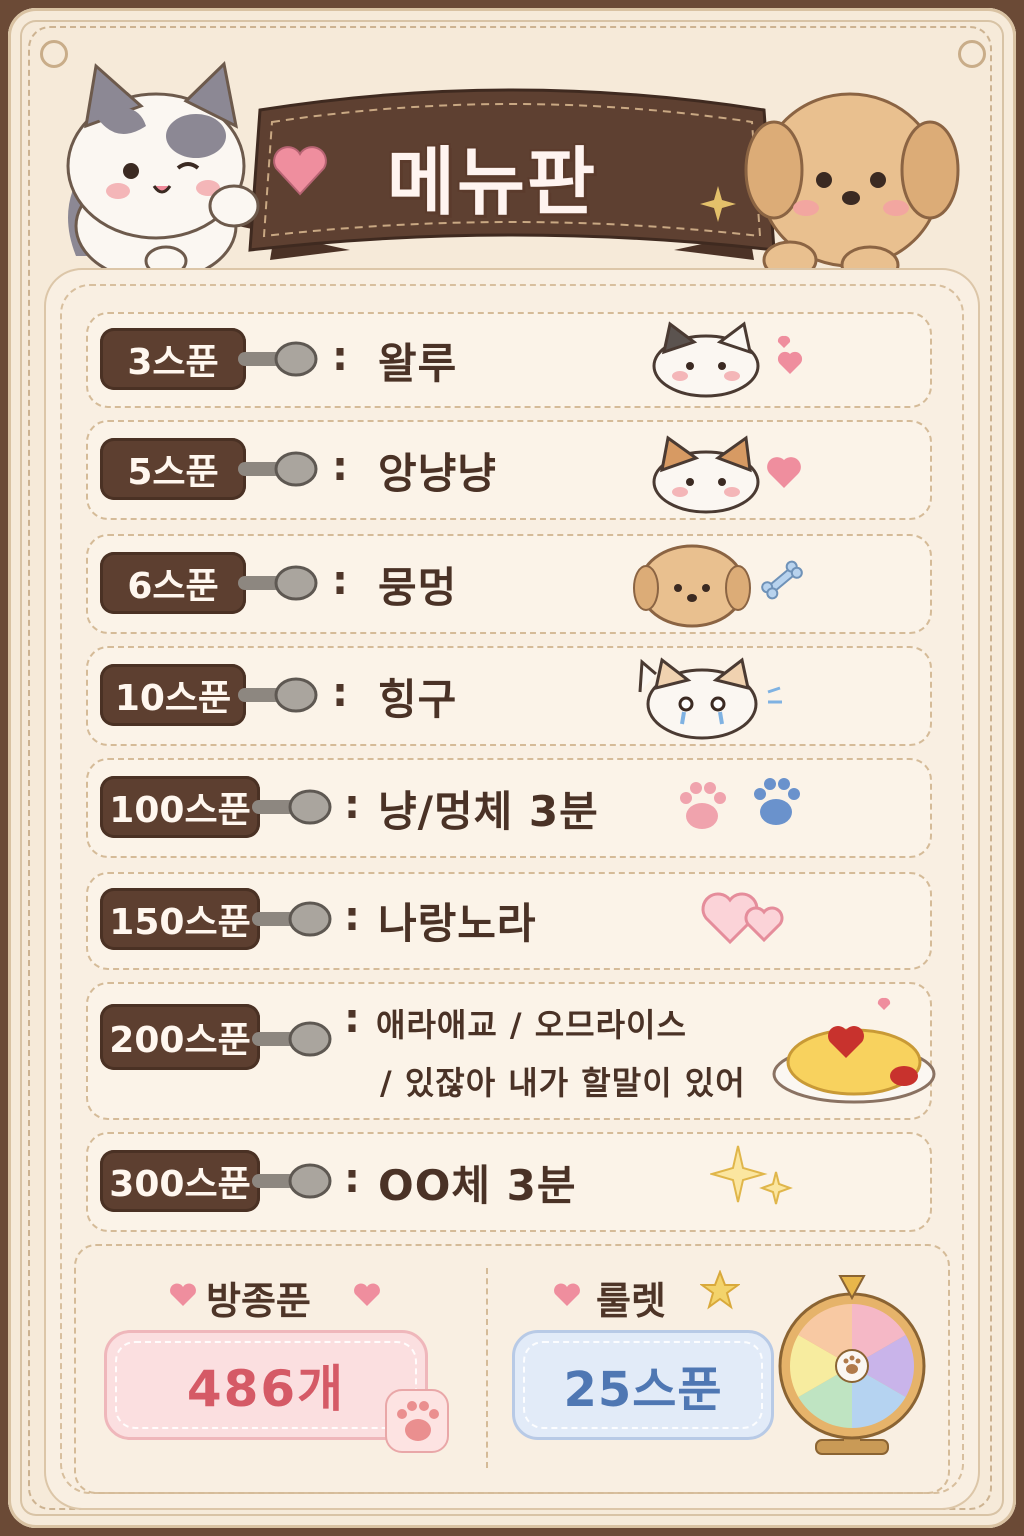 The height and width of the screenshot is (1536, 1024). I want to click on menu-item-name: 나랑노라, so click(457, 923).